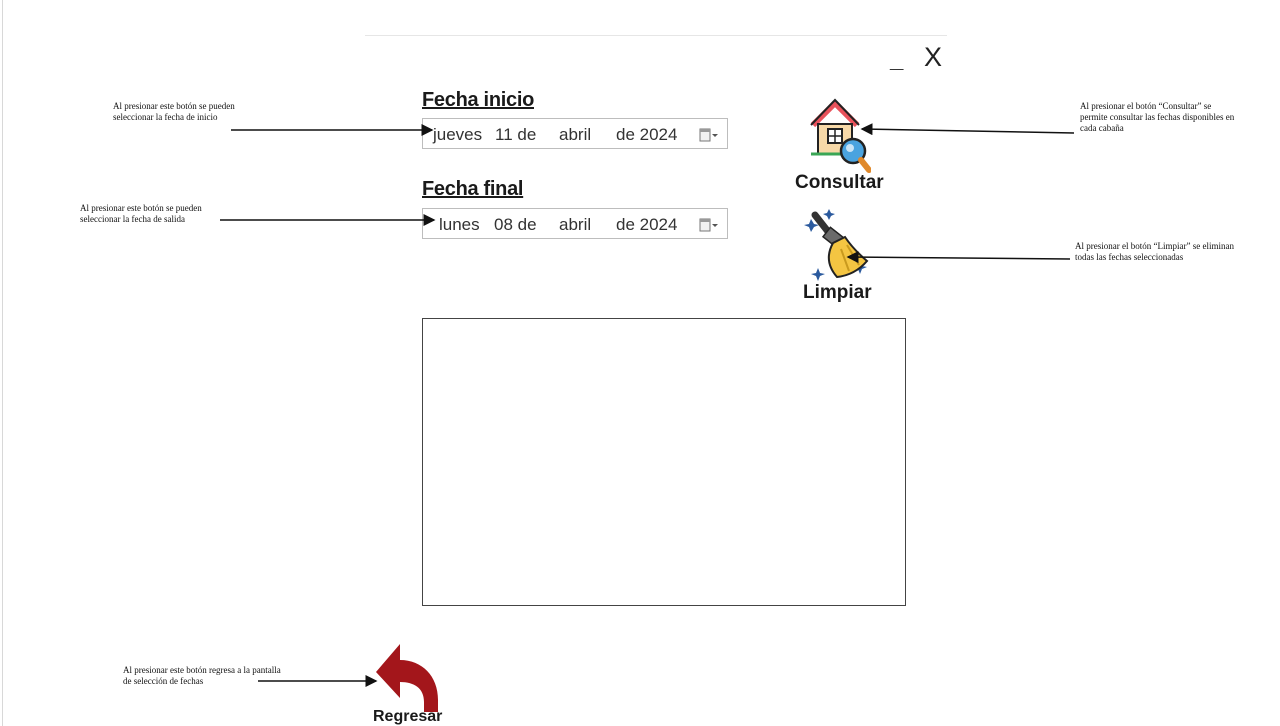 This screenshot has height=726, width=1280. Describe the element at coordinates (647, 224) in the screenshot. I see `fecha-final-year: de 2024` at that location.